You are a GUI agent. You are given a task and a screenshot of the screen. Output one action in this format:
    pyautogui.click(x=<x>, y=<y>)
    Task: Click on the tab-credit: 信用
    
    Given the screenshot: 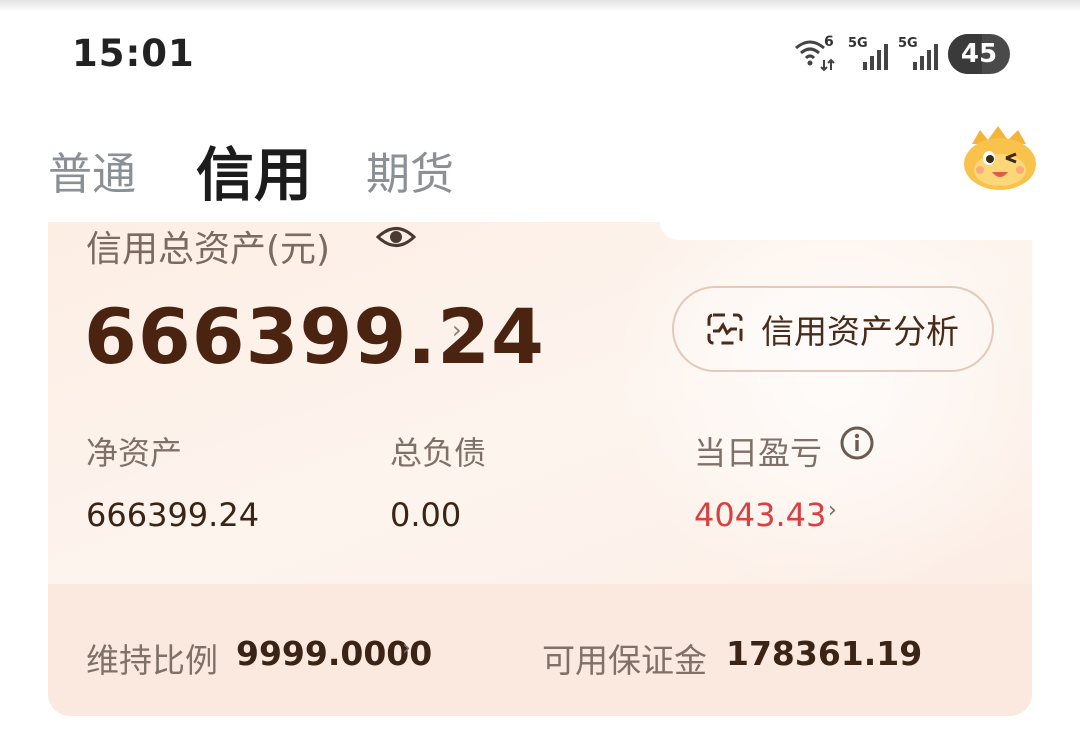 What is the action you would take?
    pyautogui.click(x=254, y=170)
    